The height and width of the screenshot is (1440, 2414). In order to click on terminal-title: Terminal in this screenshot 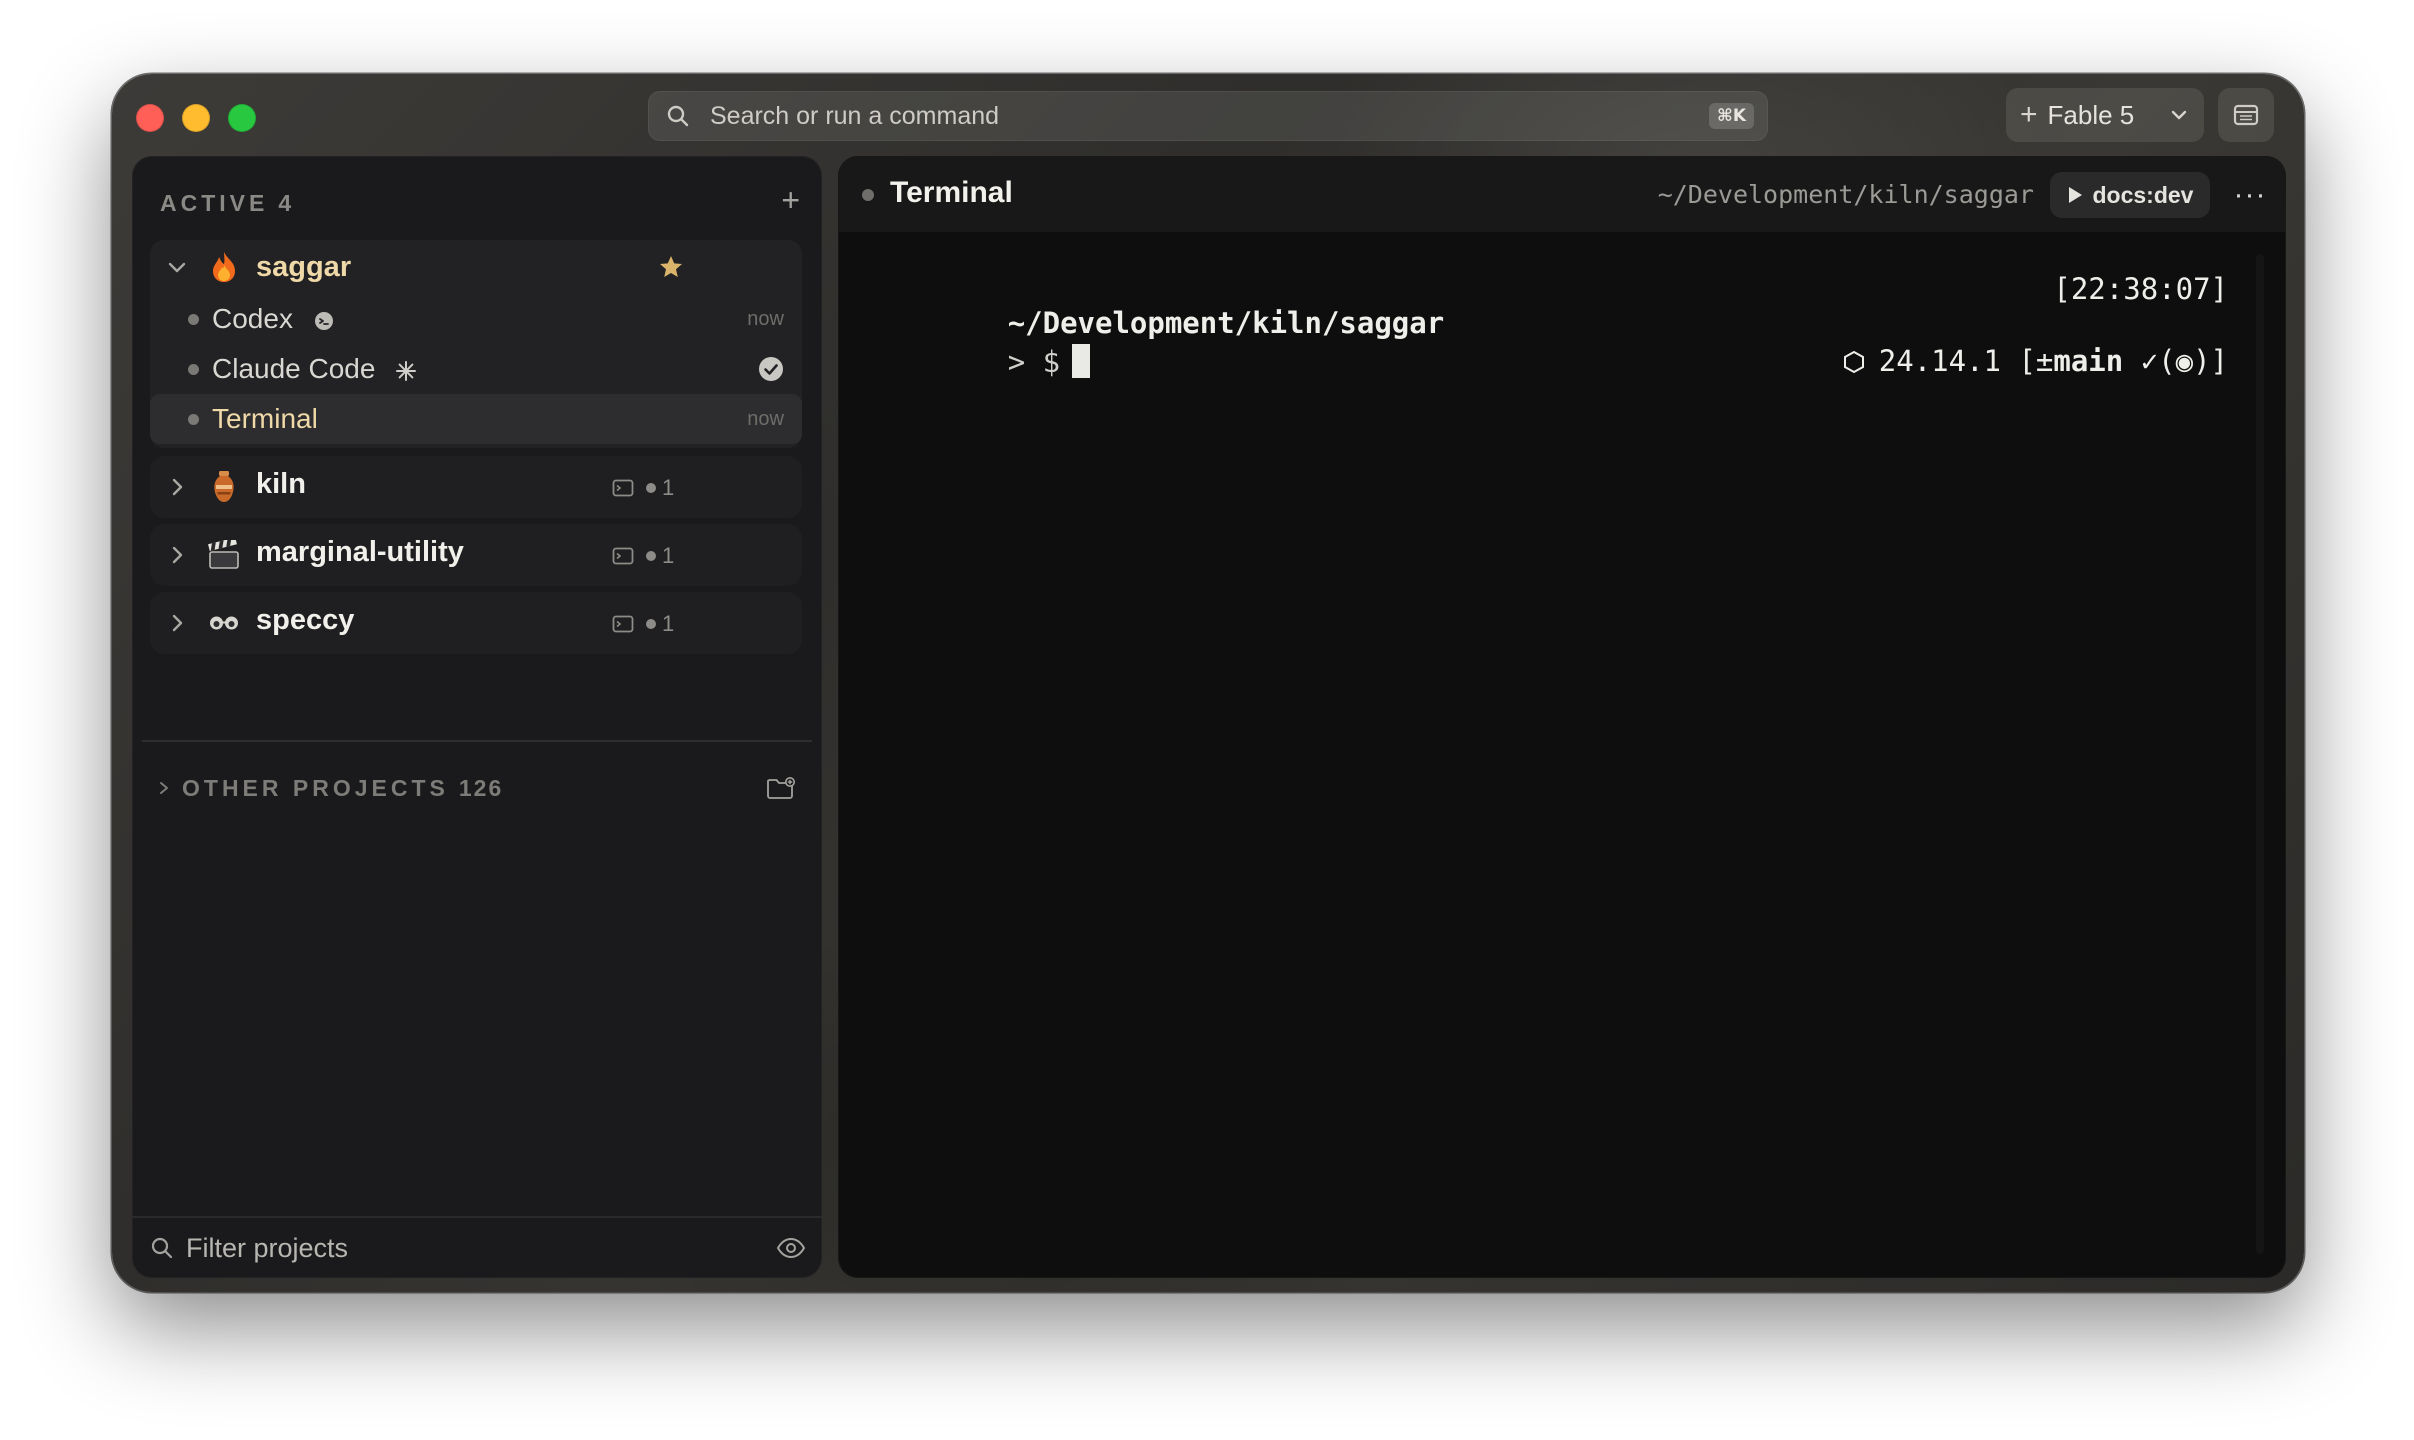, I will do `click(951, 192)`.